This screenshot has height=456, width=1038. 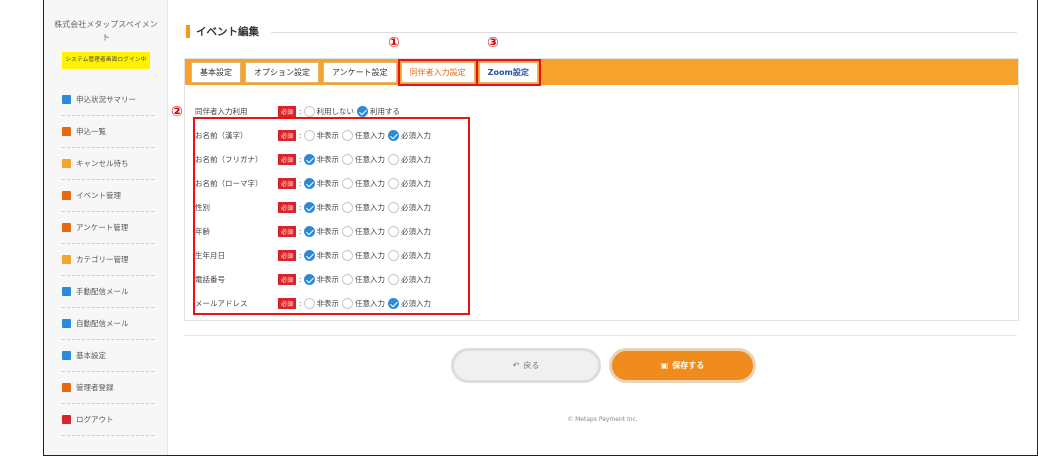 What do you see at coordinates (66, 259) in the screenshot?
I see `list-icon` at bounding box center [66, 259].